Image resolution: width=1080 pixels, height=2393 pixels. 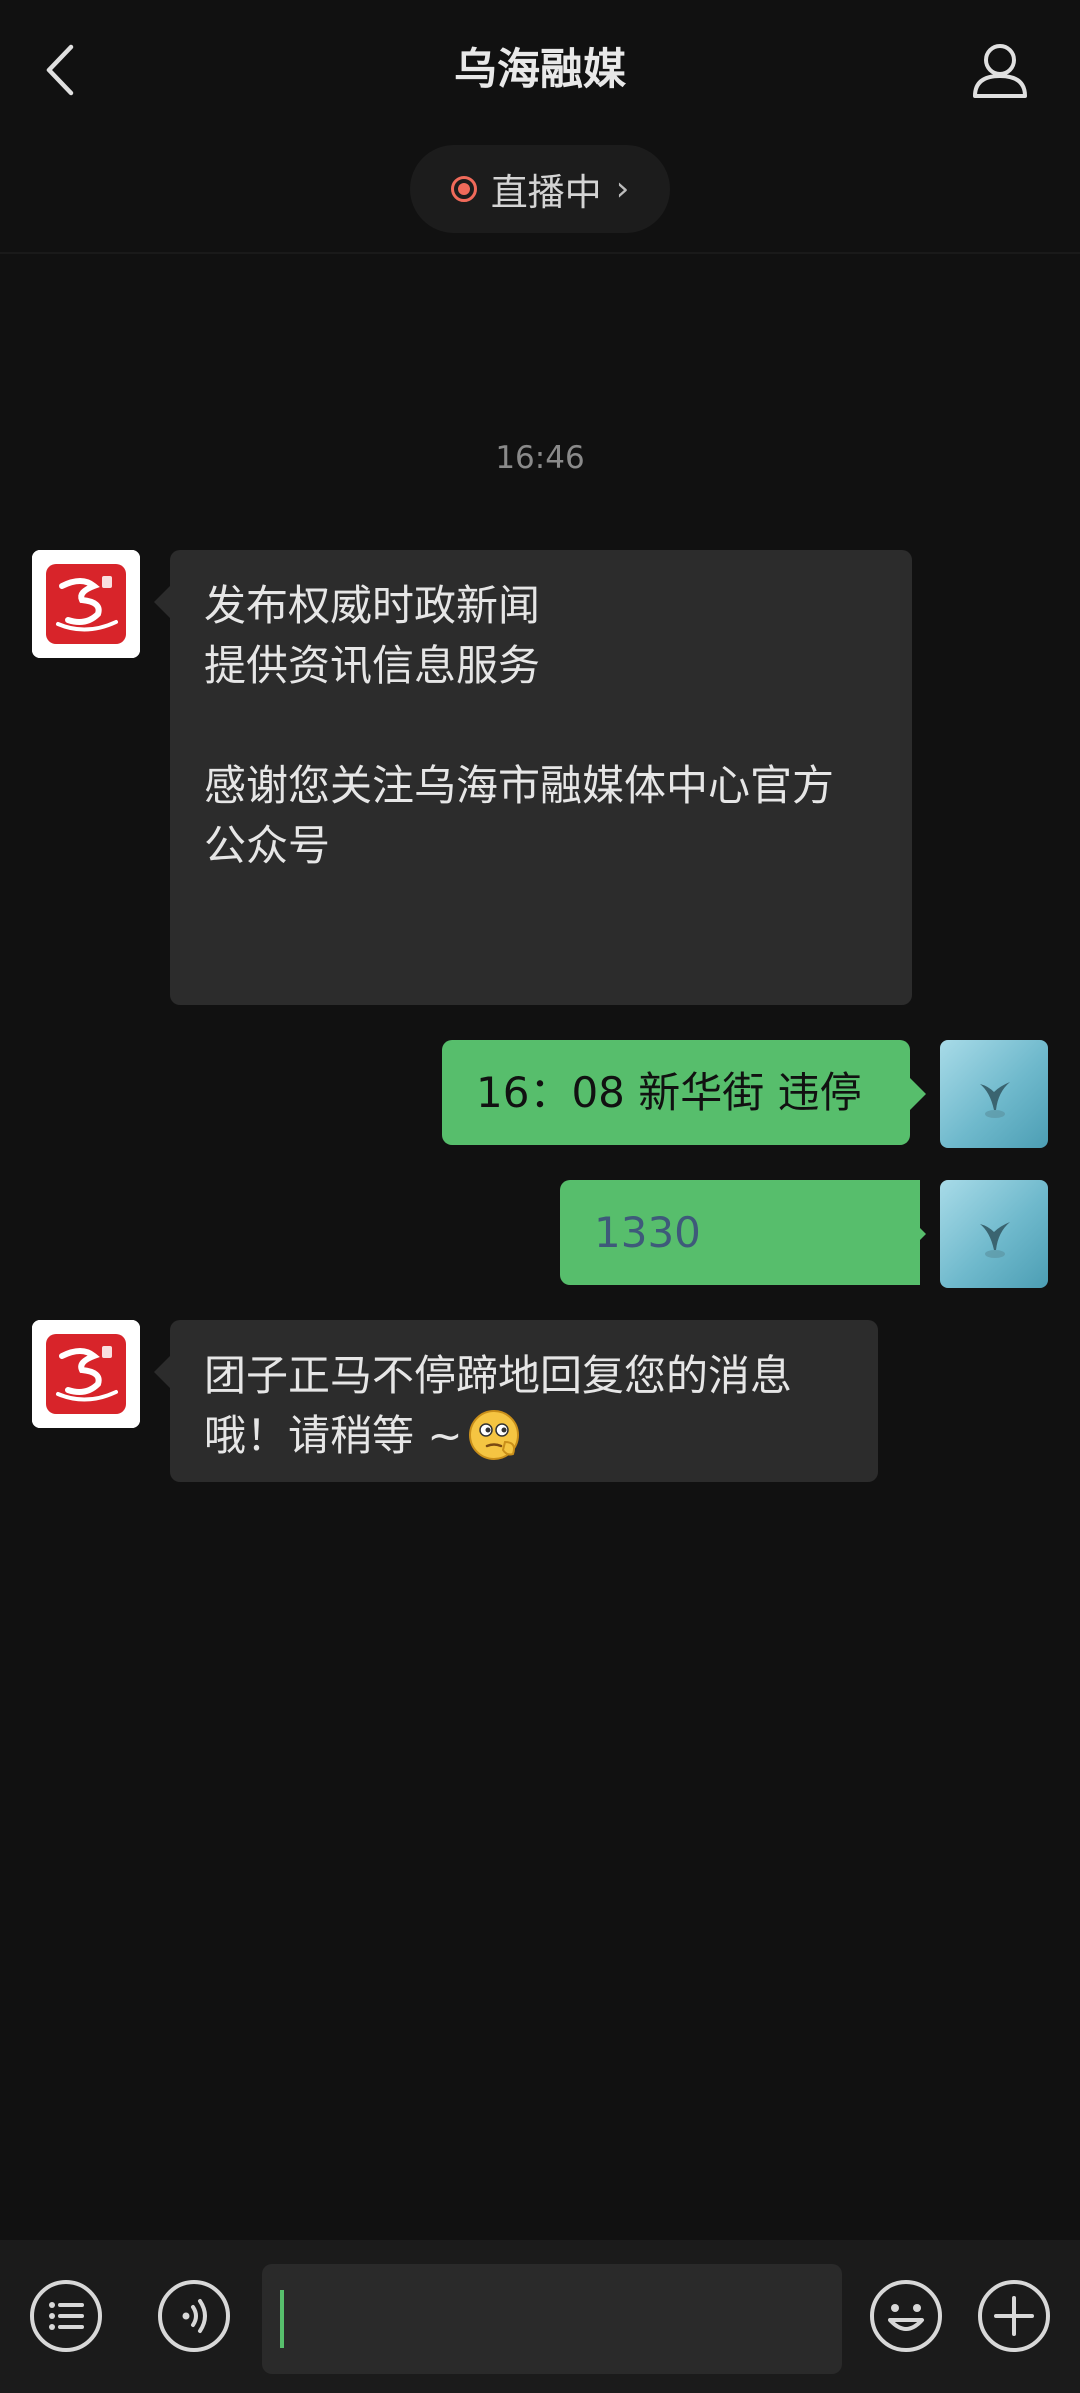 I want to click on message-line: 公众号, so click(x=267, y=845).